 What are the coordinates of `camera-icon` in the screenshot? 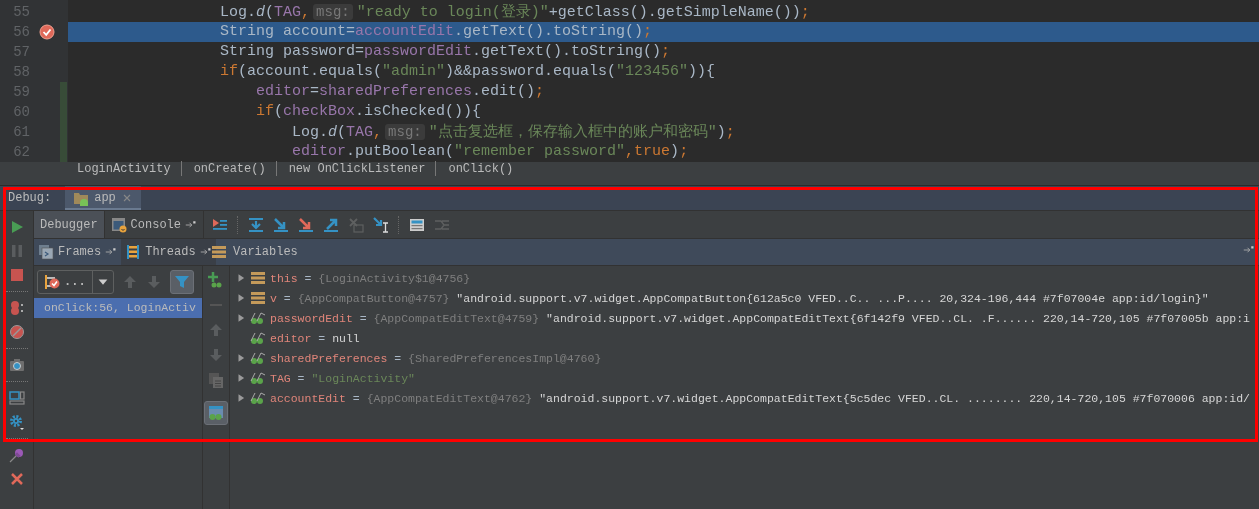 It's located at (16, 365).